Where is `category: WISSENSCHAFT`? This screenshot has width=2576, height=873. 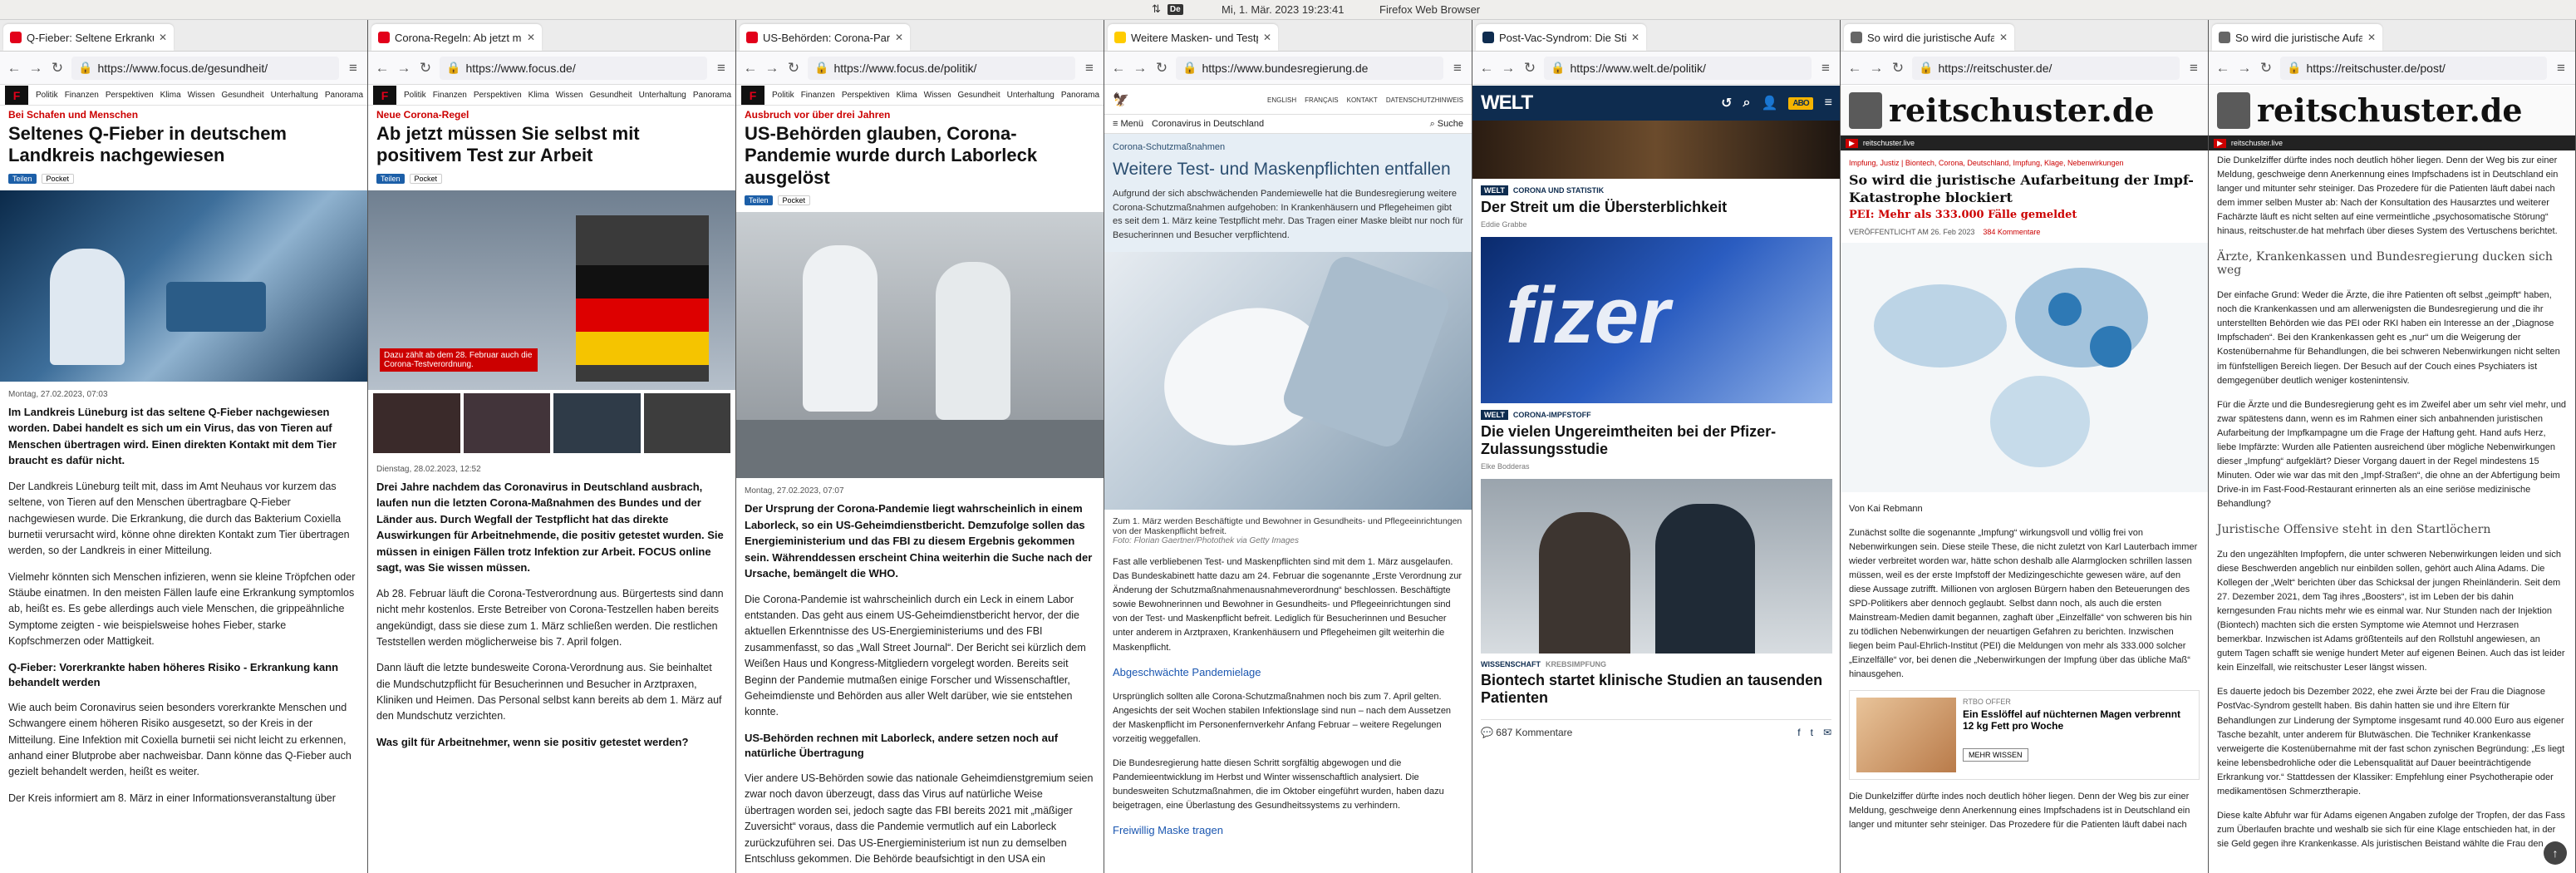
category: WISSENSCHAFT is located at coordinates (1511, 664).